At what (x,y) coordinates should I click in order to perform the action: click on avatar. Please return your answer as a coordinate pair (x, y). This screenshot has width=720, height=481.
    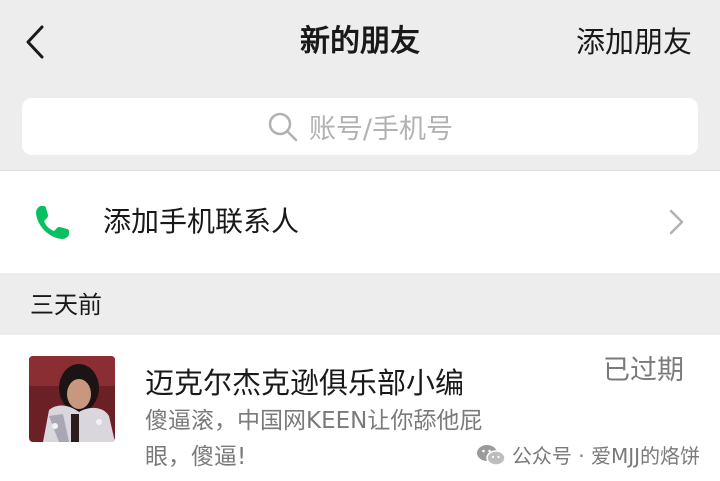
    Looking at the image, I should click on (72, 399).